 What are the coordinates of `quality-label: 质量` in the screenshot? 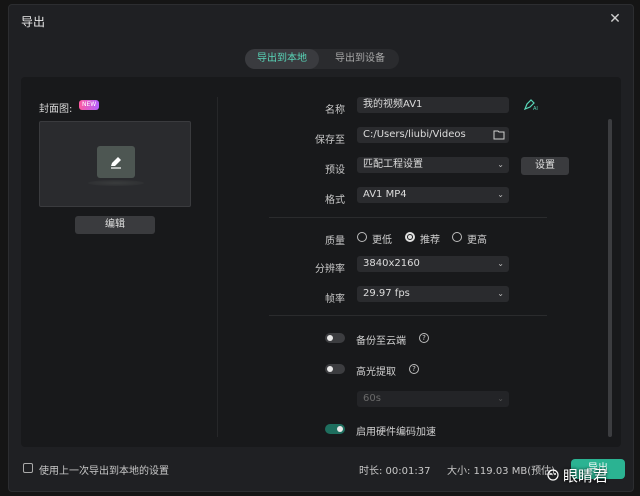 It's located at (335, 241).